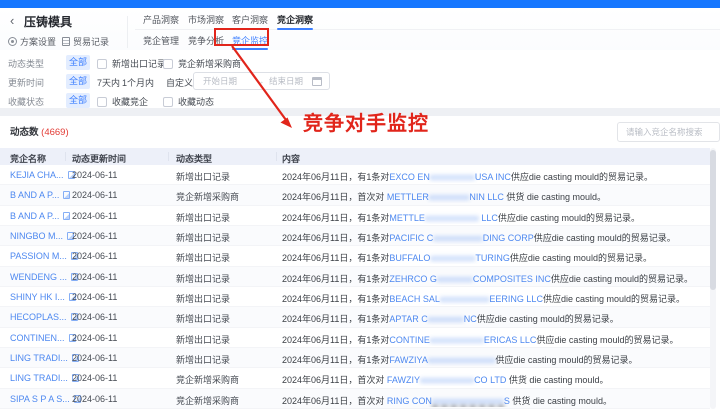  I want to click on row-dynamic-type: 竞企新增采购商, so click(208, 380).